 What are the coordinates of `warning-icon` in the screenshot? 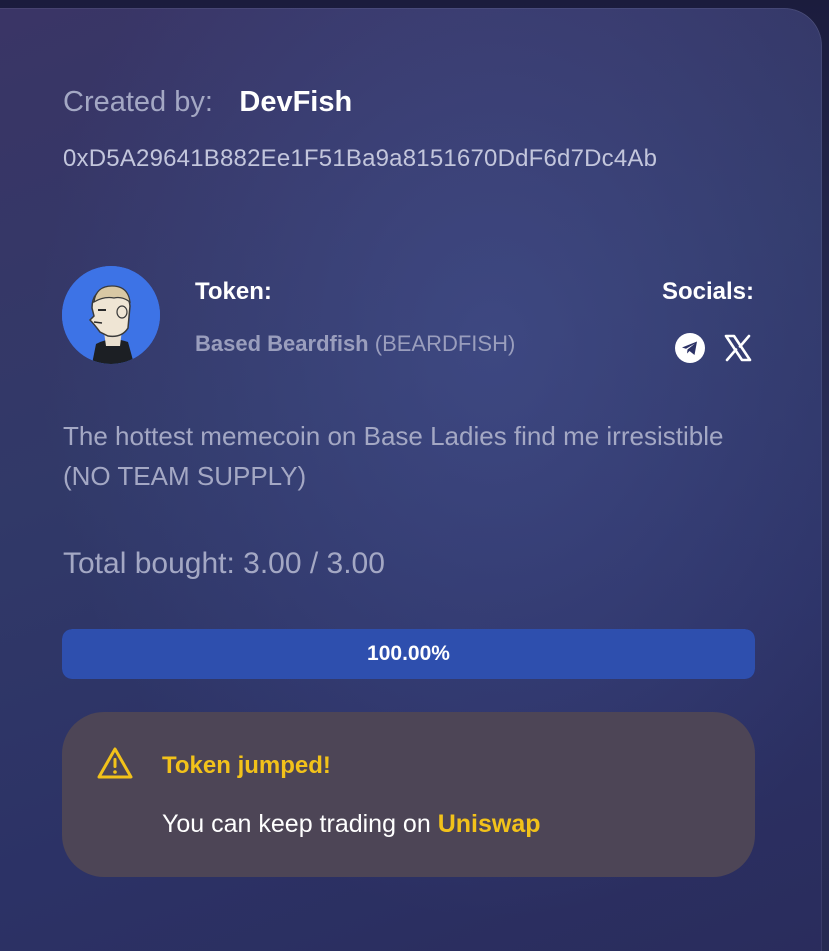 It's located at (115, 763).